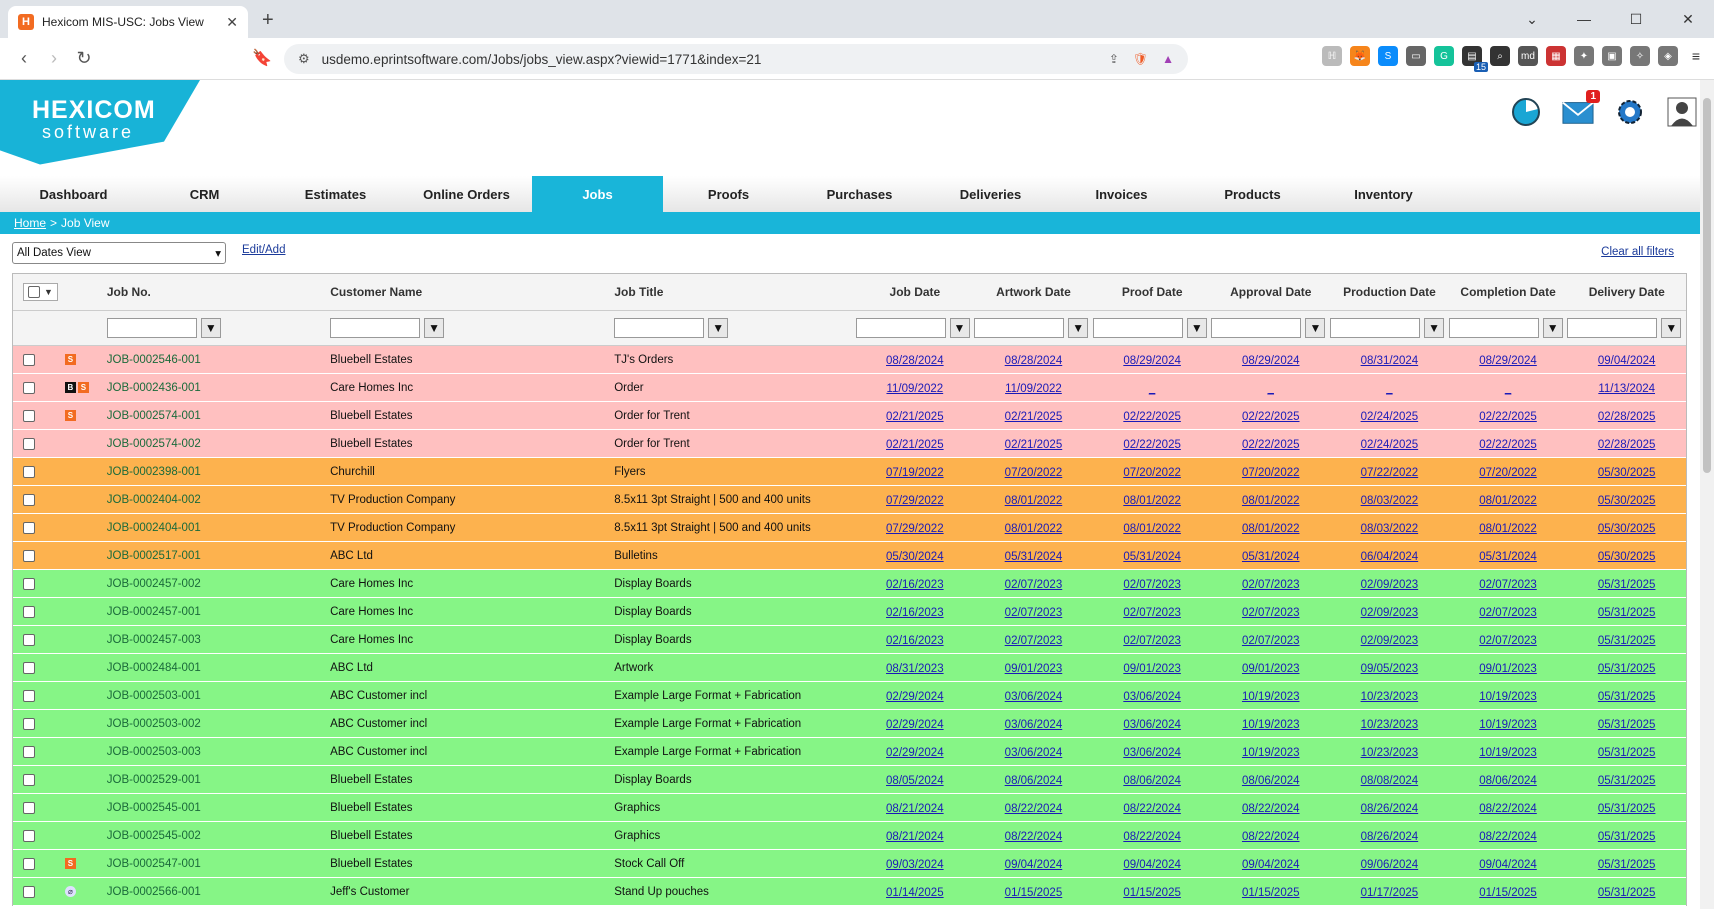  I want to click on header-delivery-date: Delivery Date, so click(1626, 292).